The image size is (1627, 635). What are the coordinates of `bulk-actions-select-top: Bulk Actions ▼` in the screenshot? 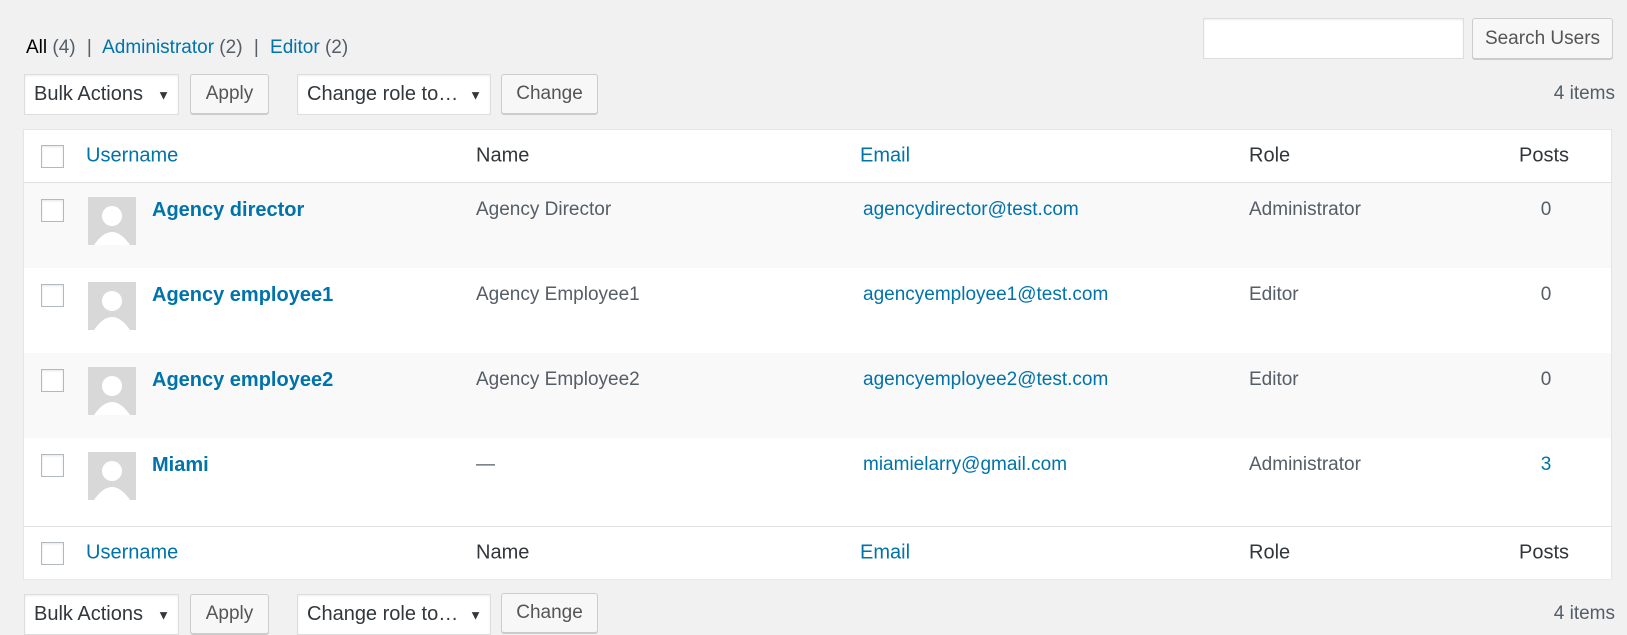 It's located at (101, 94).